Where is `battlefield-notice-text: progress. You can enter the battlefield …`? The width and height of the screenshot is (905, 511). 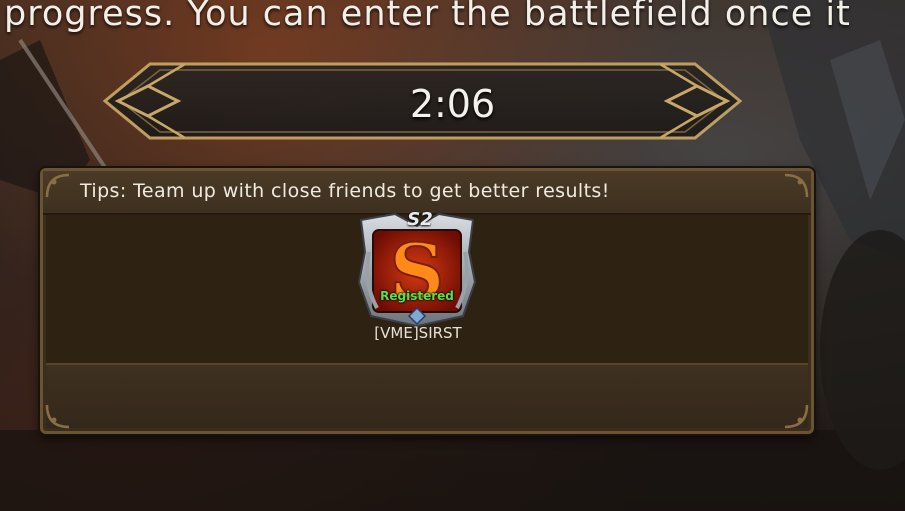 battlefield-notice-text: progress. You can enter the battlefield … is located at coordinates (427, 17).